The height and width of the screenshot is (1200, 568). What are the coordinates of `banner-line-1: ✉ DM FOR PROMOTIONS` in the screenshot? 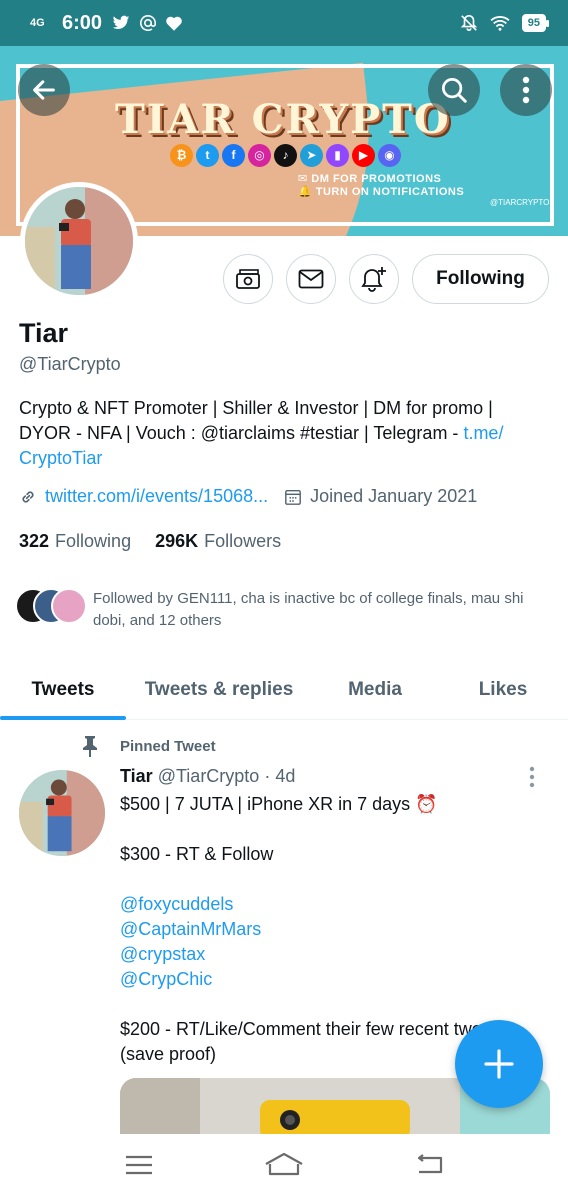 It's located at (370, 179).